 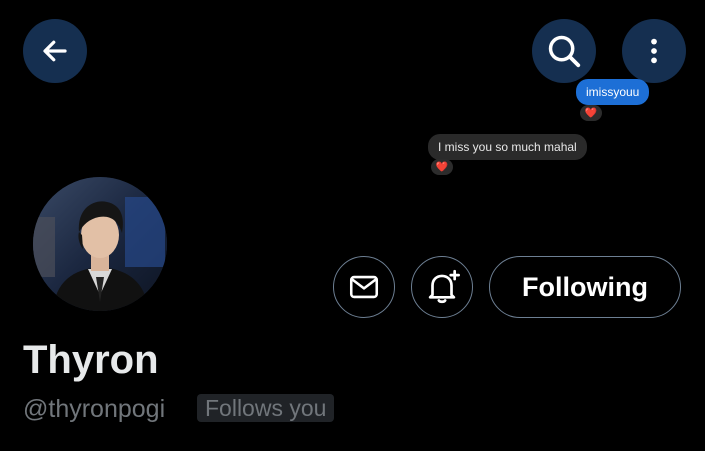 I want to click on arrow-left-icon, so click(x=55, y=51).